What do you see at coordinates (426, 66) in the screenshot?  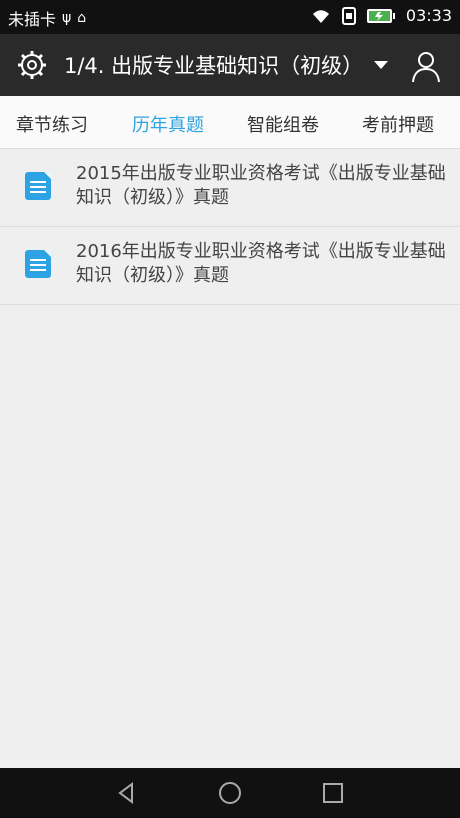 I see `user-icon` at bounding box center [426, 66].